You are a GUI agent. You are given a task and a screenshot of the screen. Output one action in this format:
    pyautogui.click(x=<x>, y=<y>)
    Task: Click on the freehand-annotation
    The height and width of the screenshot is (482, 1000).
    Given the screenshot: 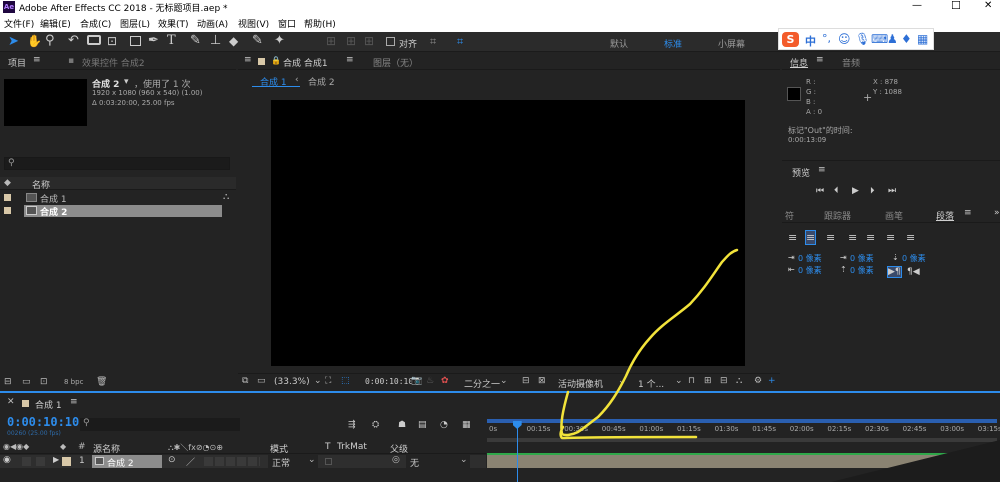 What is the action you would take?
    pyautogui.click(x=649, y=344)
    